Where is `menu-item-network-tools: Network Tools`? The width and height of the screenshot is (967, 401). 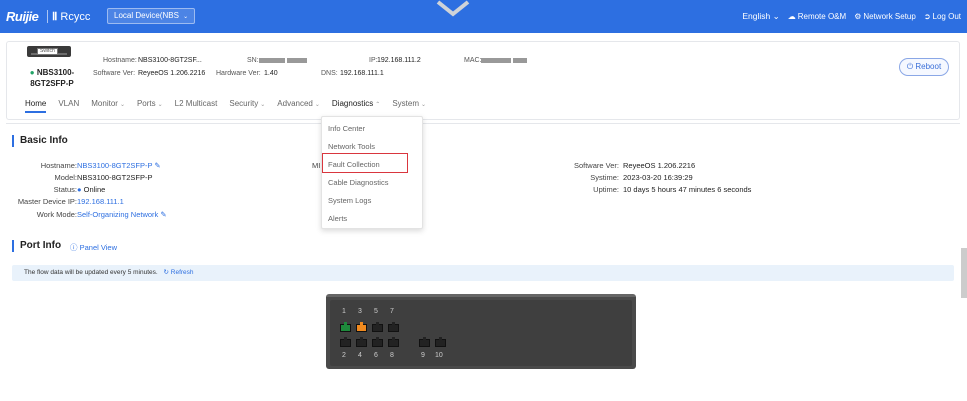 menu-item-network-tools: Network Tools is located at coordinates (351, 146).